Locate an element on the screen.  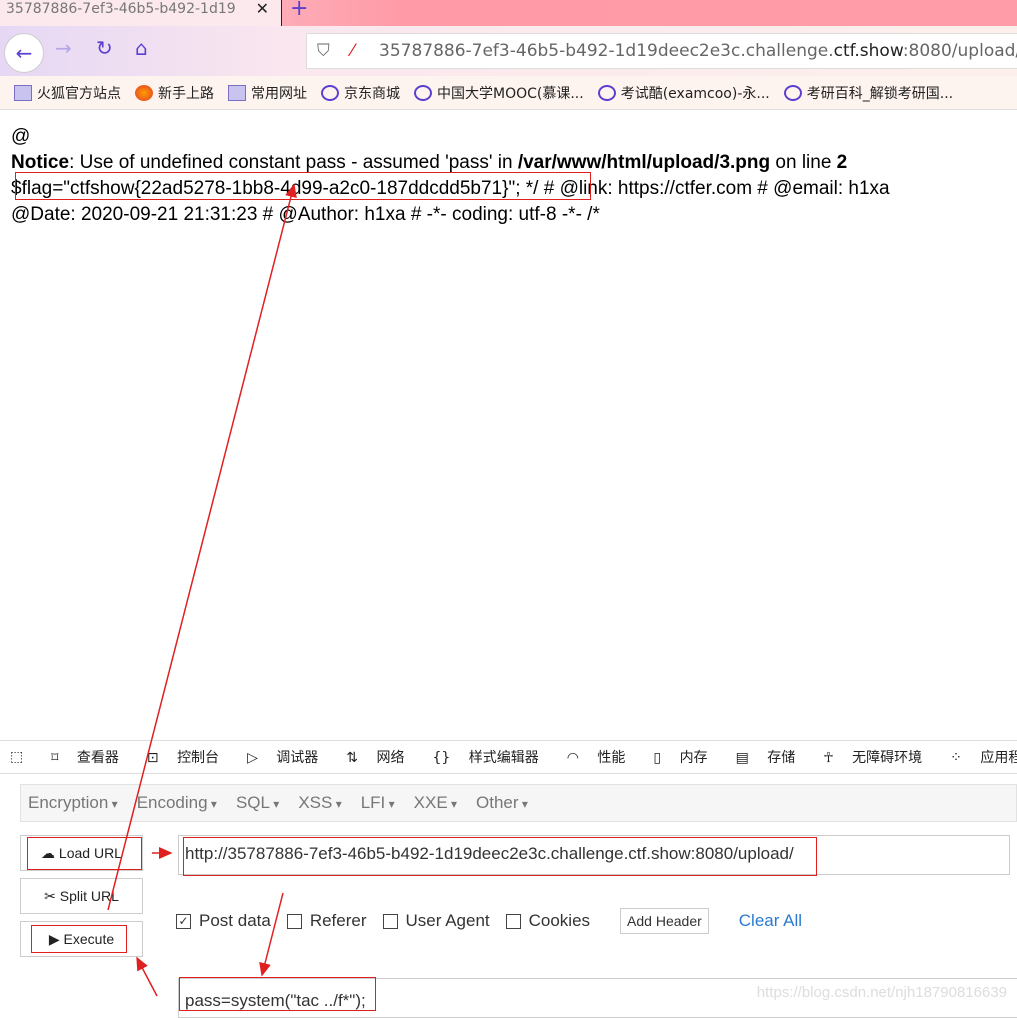
arrow-to-execute is located at coordinates (147, 976).